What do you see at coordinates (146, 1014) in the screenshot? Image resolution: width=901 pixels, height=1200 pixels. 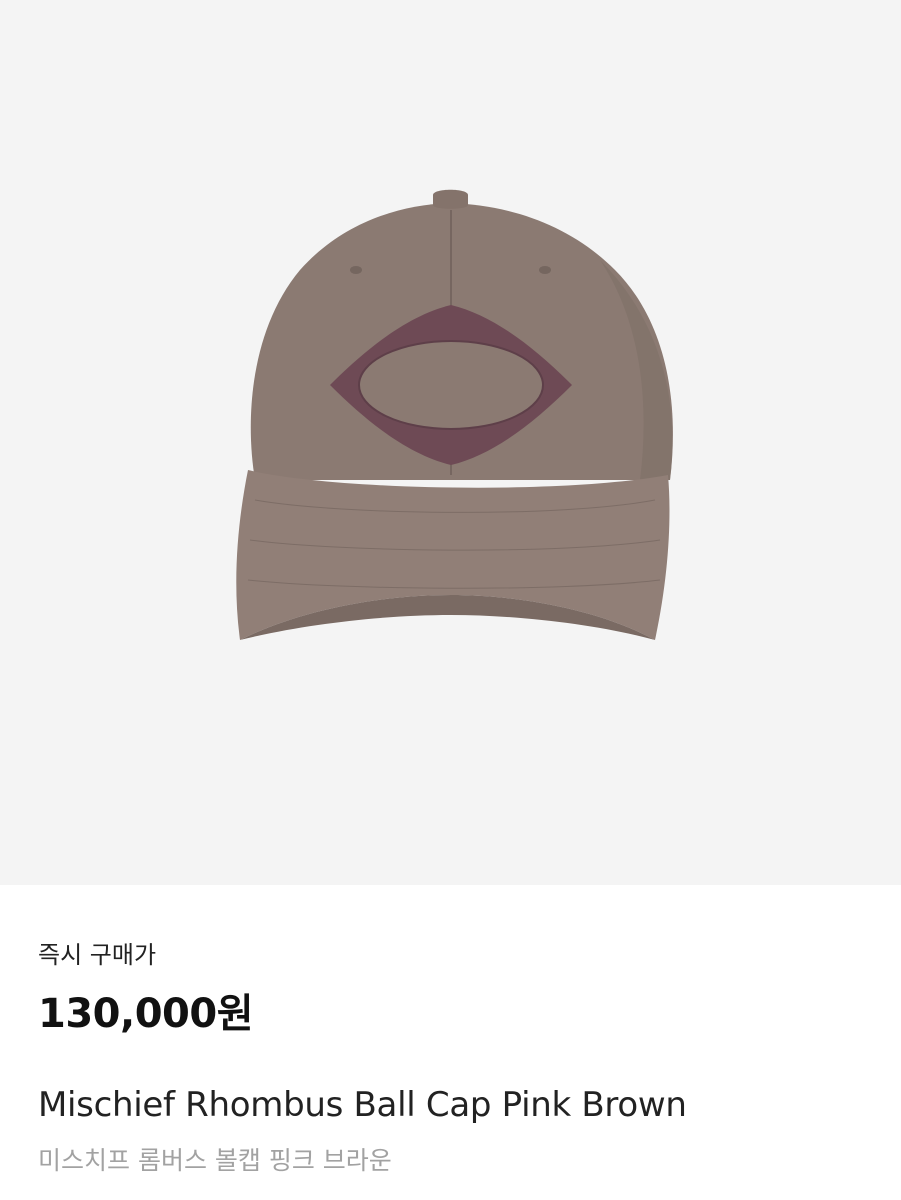 I see `price-value: 130,000원` at bounding box center [146, 1014].